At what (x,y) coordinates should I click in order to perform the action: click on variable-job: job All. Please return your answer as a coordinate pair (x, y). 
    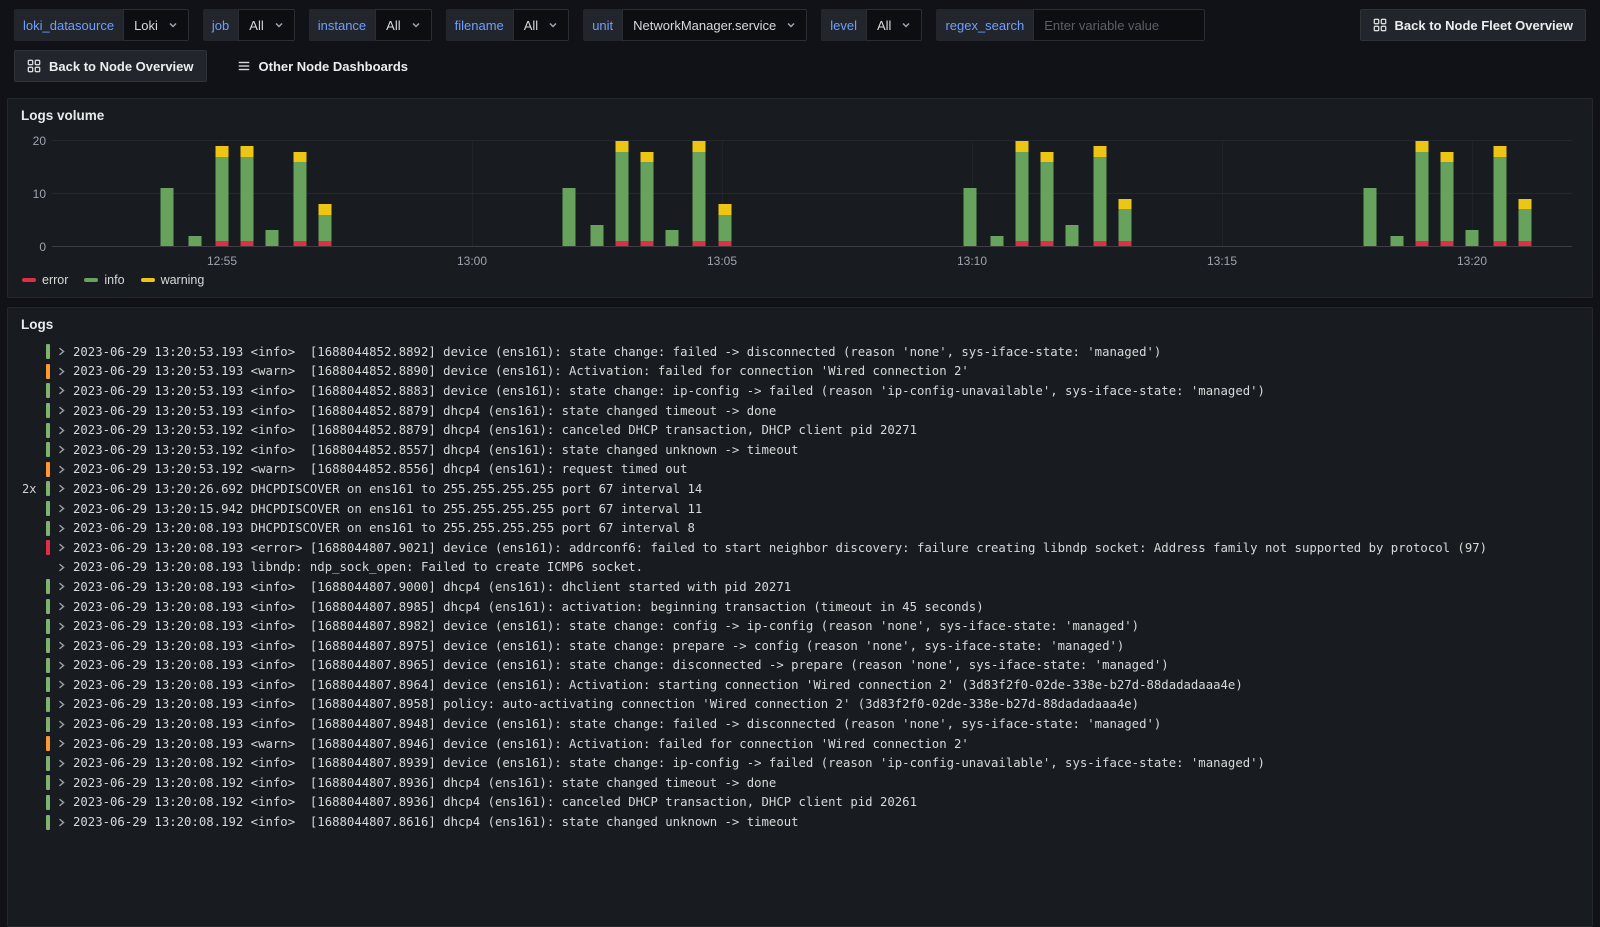
    Looking at the image, I should click on (248, 25).